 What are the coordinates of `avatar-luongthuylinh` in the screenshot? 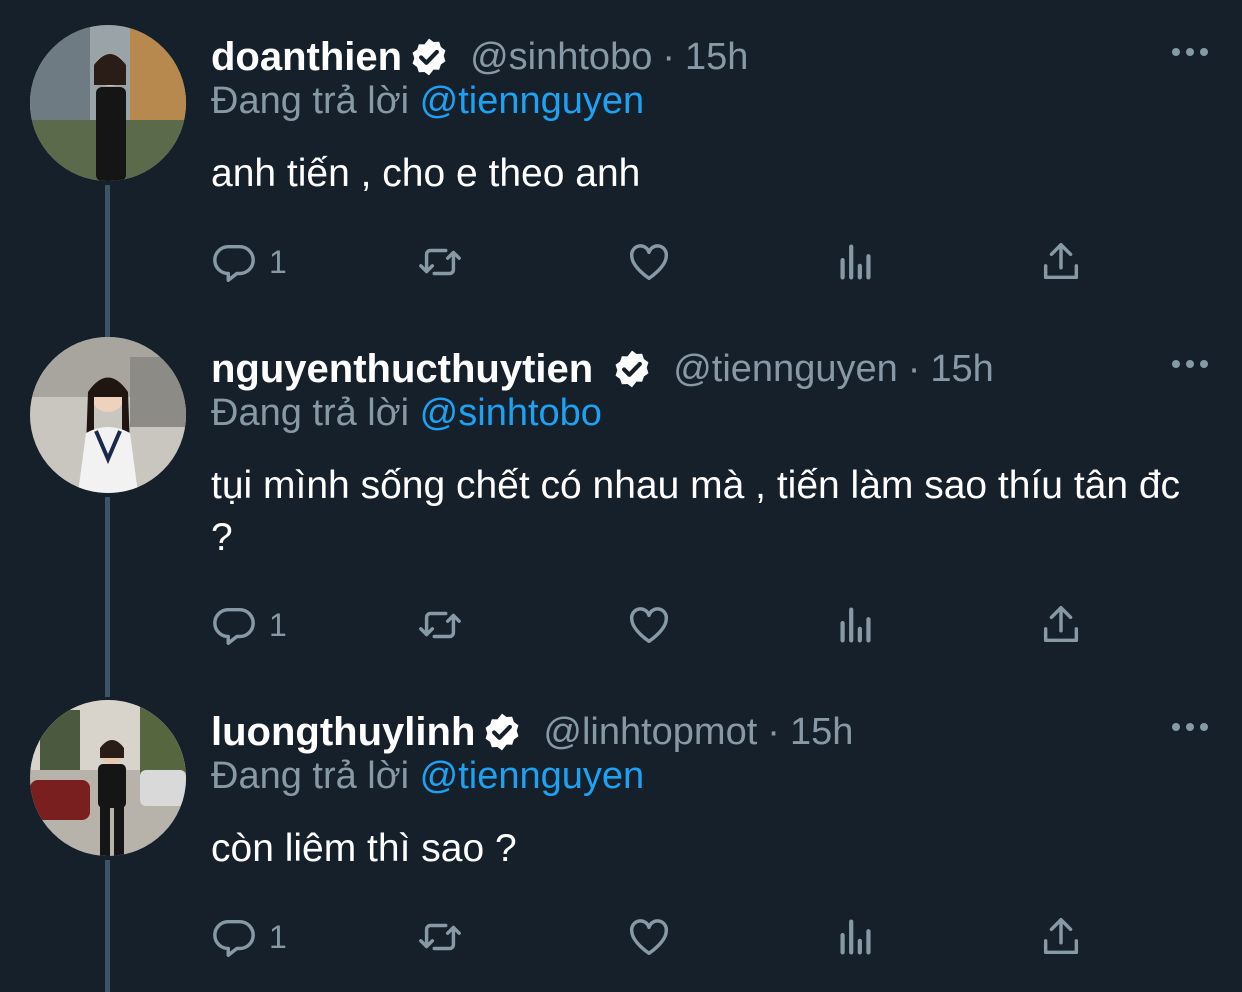 It's located at (108, 778).